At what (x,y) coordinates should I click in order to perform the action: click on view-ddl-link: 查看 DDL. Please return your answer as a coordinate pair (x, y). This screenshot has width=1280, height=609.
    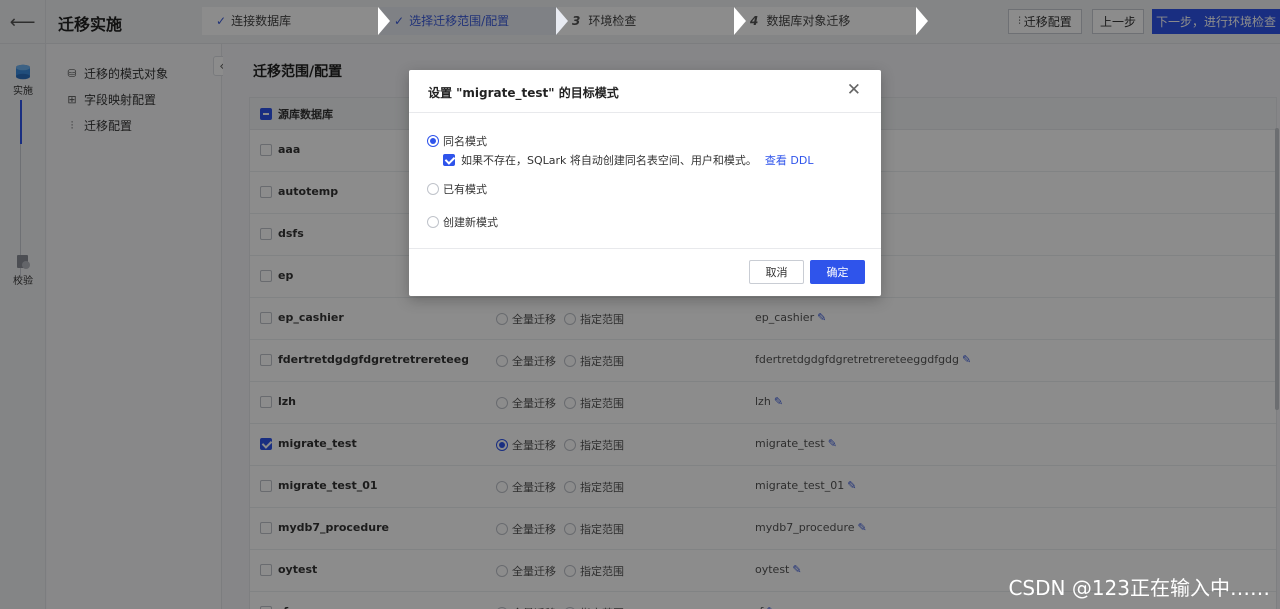
    Looking at the image, I should click on (789, 160).